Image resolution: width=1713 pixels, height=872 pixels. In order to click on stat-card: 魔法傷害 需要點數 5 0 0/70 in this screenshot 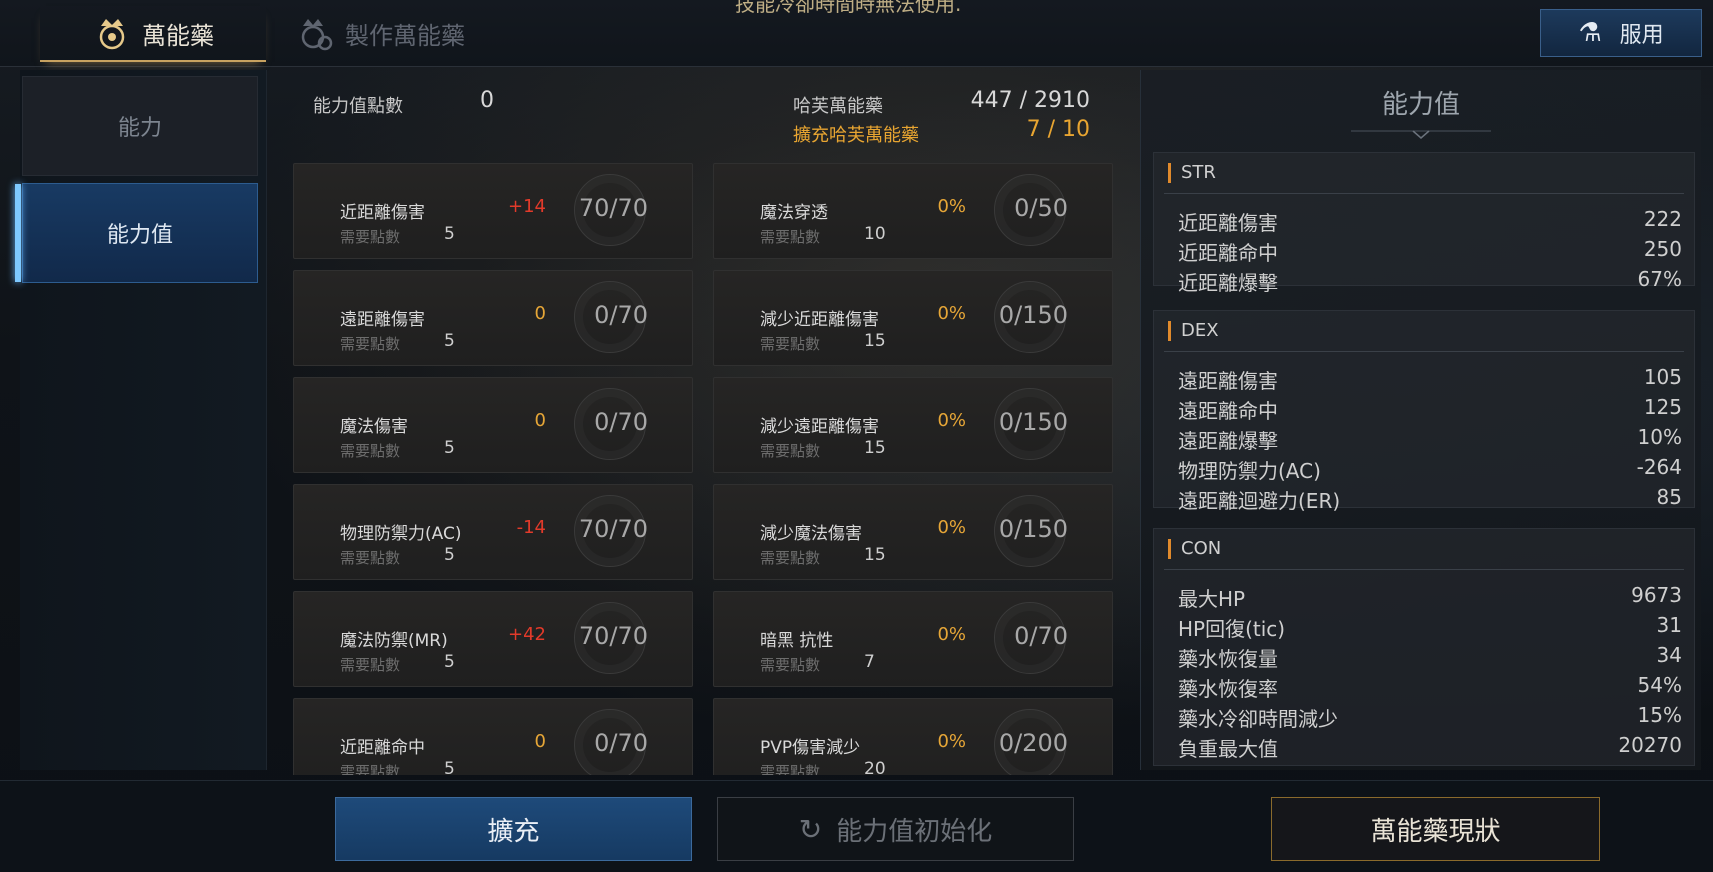, I will do `click(493, 425)`.